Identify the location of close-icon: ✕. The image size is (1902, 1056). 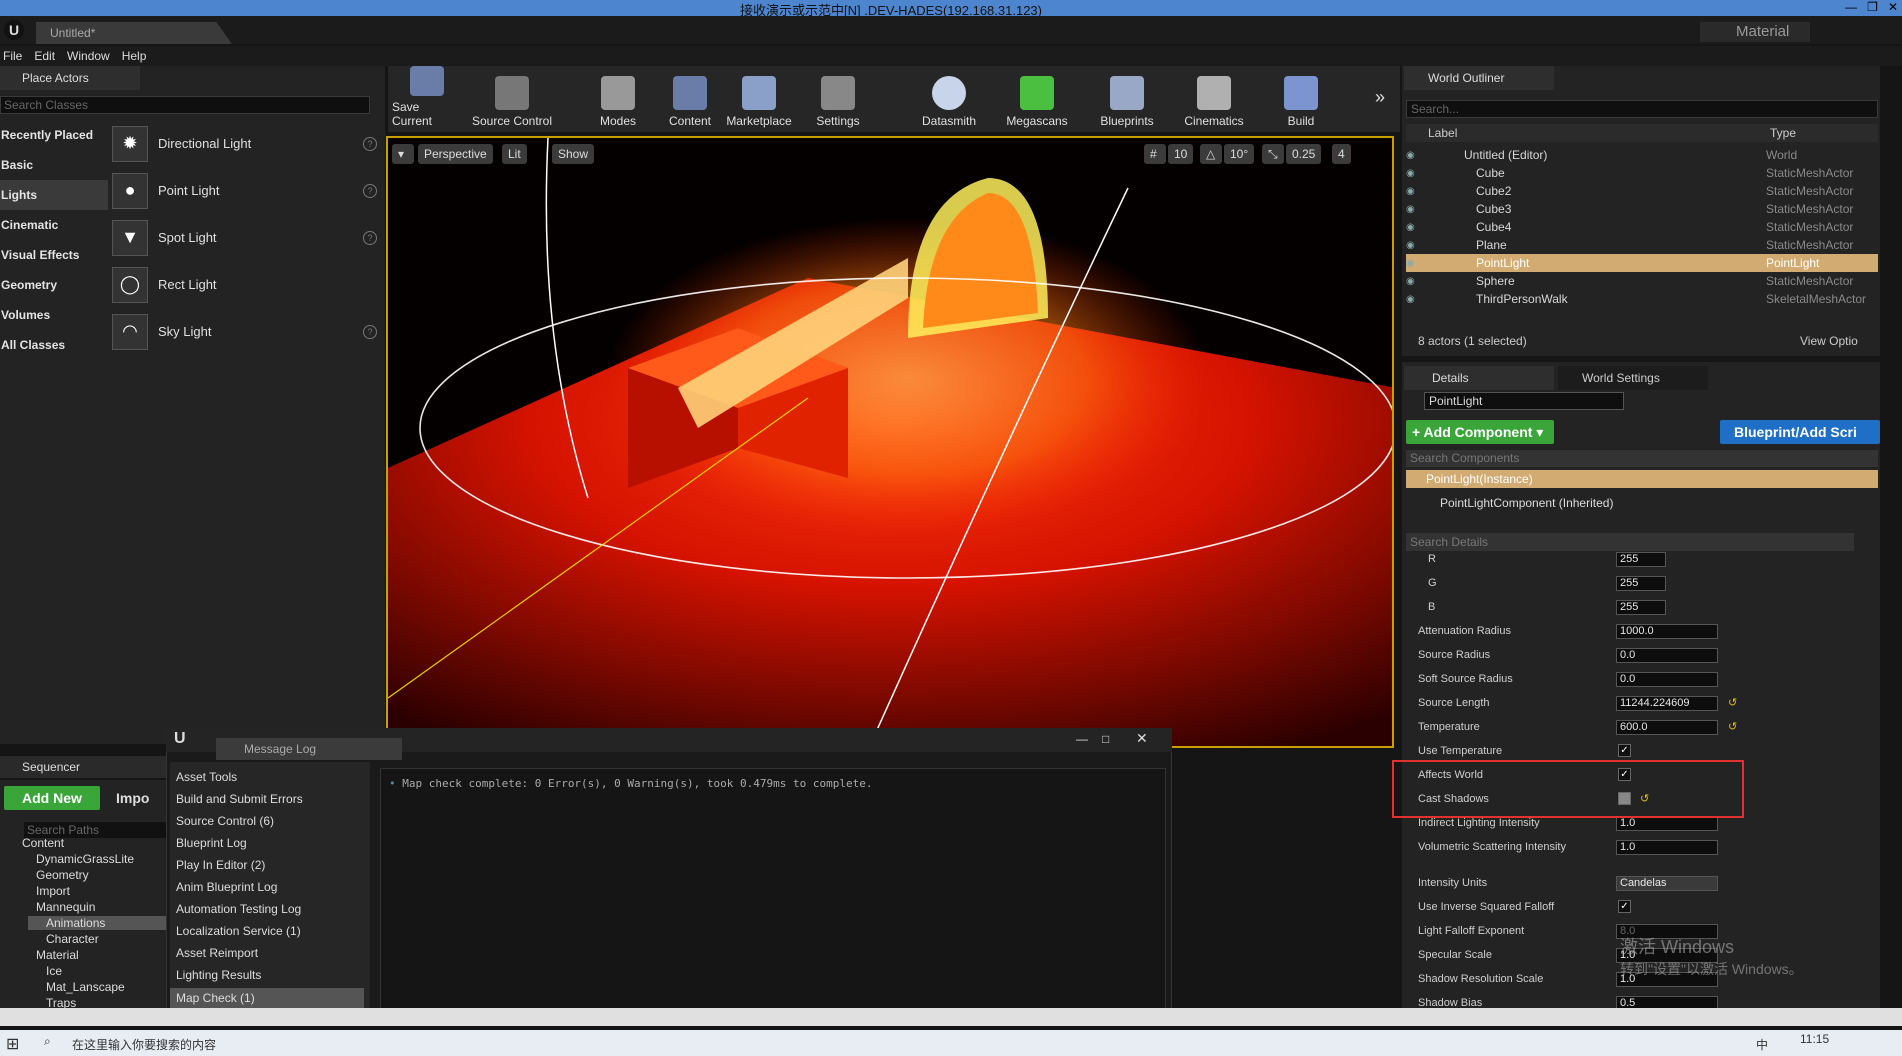
(1893, 7).